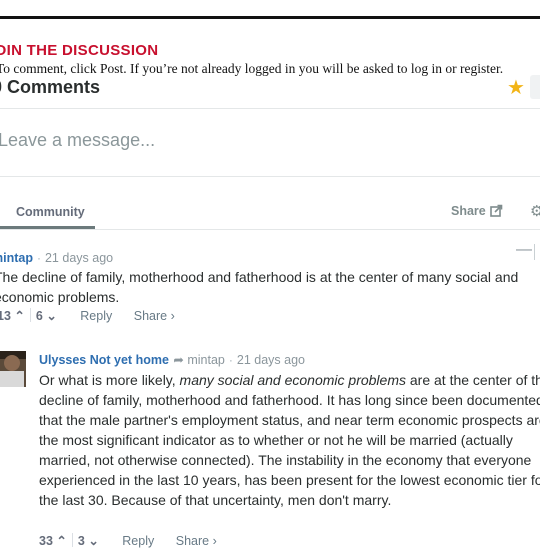 The image size is (540, 548). I want to click on flag-icon, so click(534, 252).